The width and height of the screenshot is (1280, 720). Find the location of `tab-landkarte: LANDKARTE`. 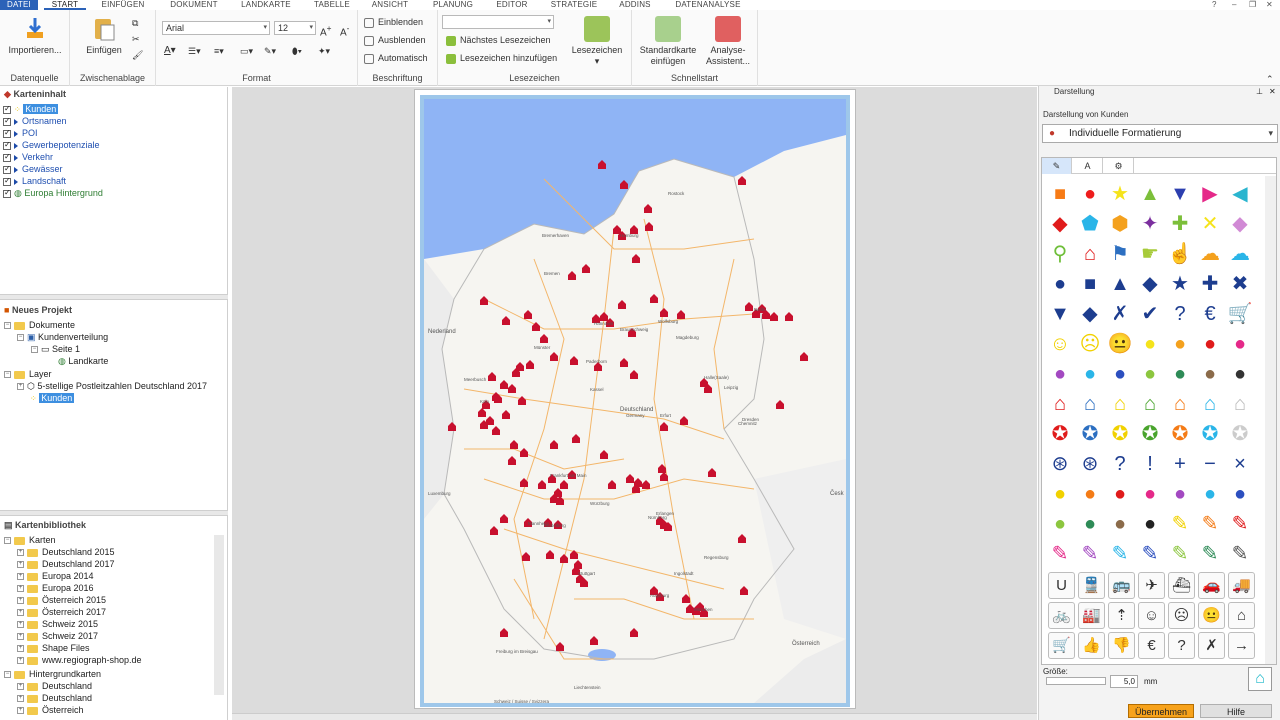

tab-landkarte: LANDKARTE is located at coordinates (266, 5).